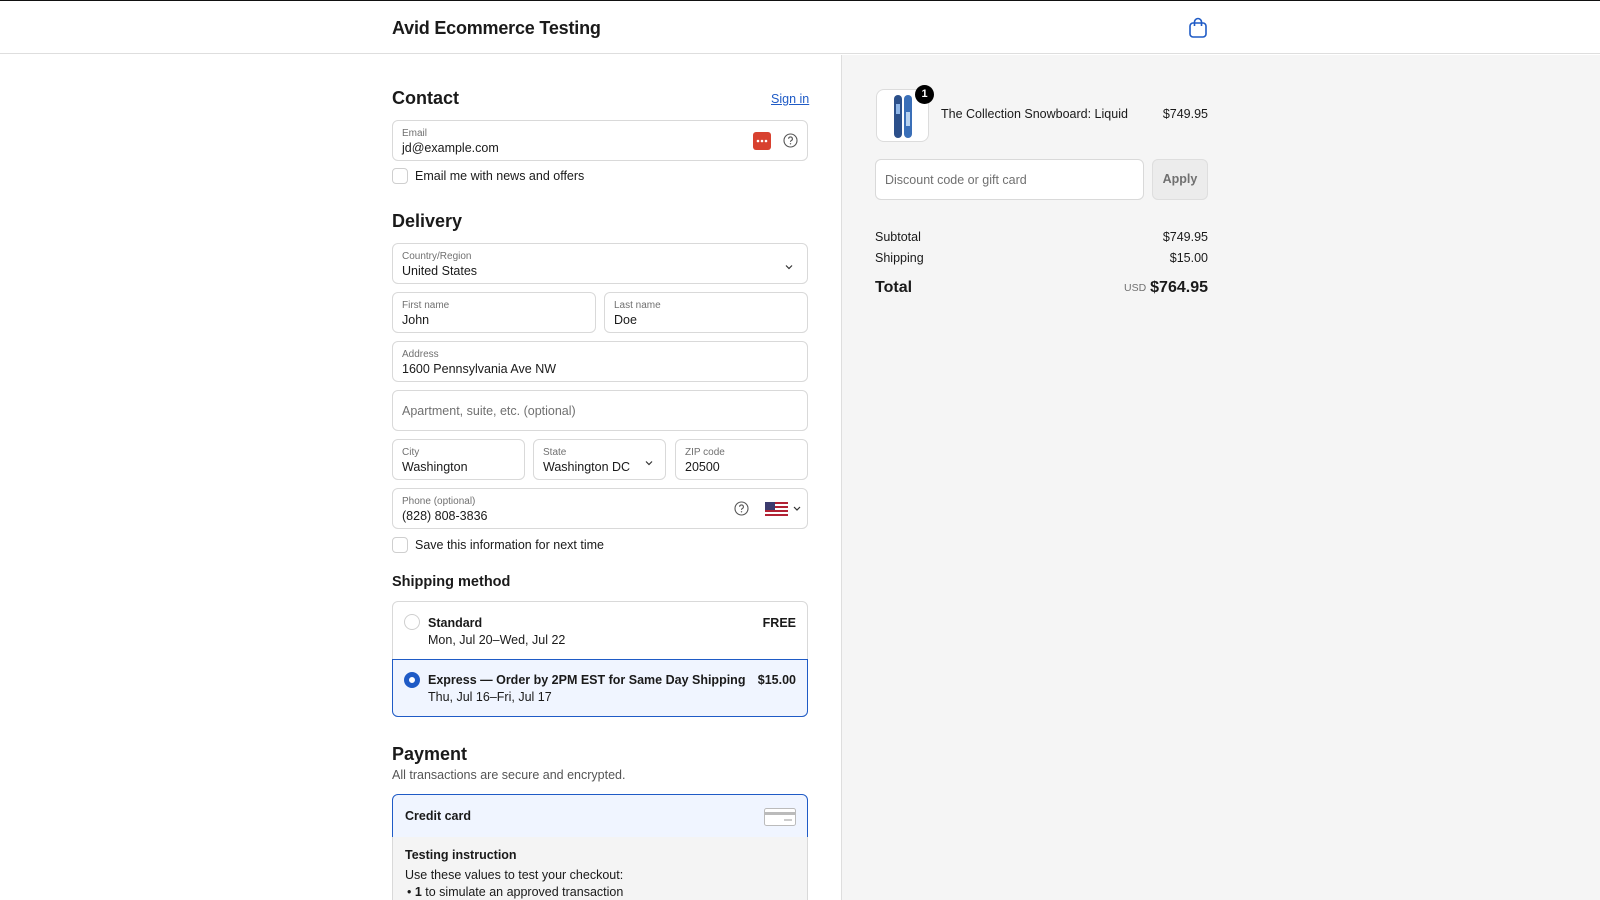 The height and width of the screenshot is (900, 1600). I want to click on last-name-field: Last name Doe, so click(706, 312).